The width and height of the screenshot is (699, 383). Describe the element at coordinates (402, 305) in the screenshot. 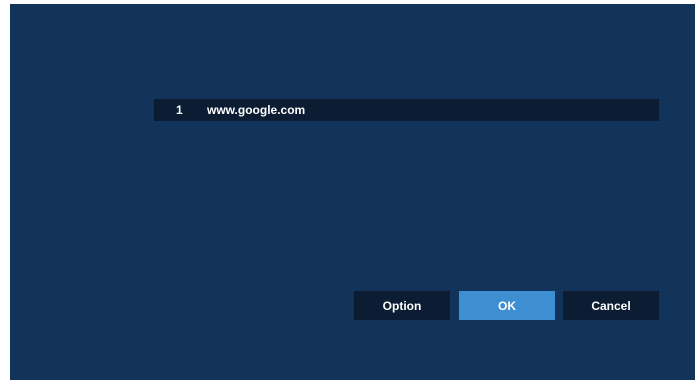

I see `option-button: Option` at that location.